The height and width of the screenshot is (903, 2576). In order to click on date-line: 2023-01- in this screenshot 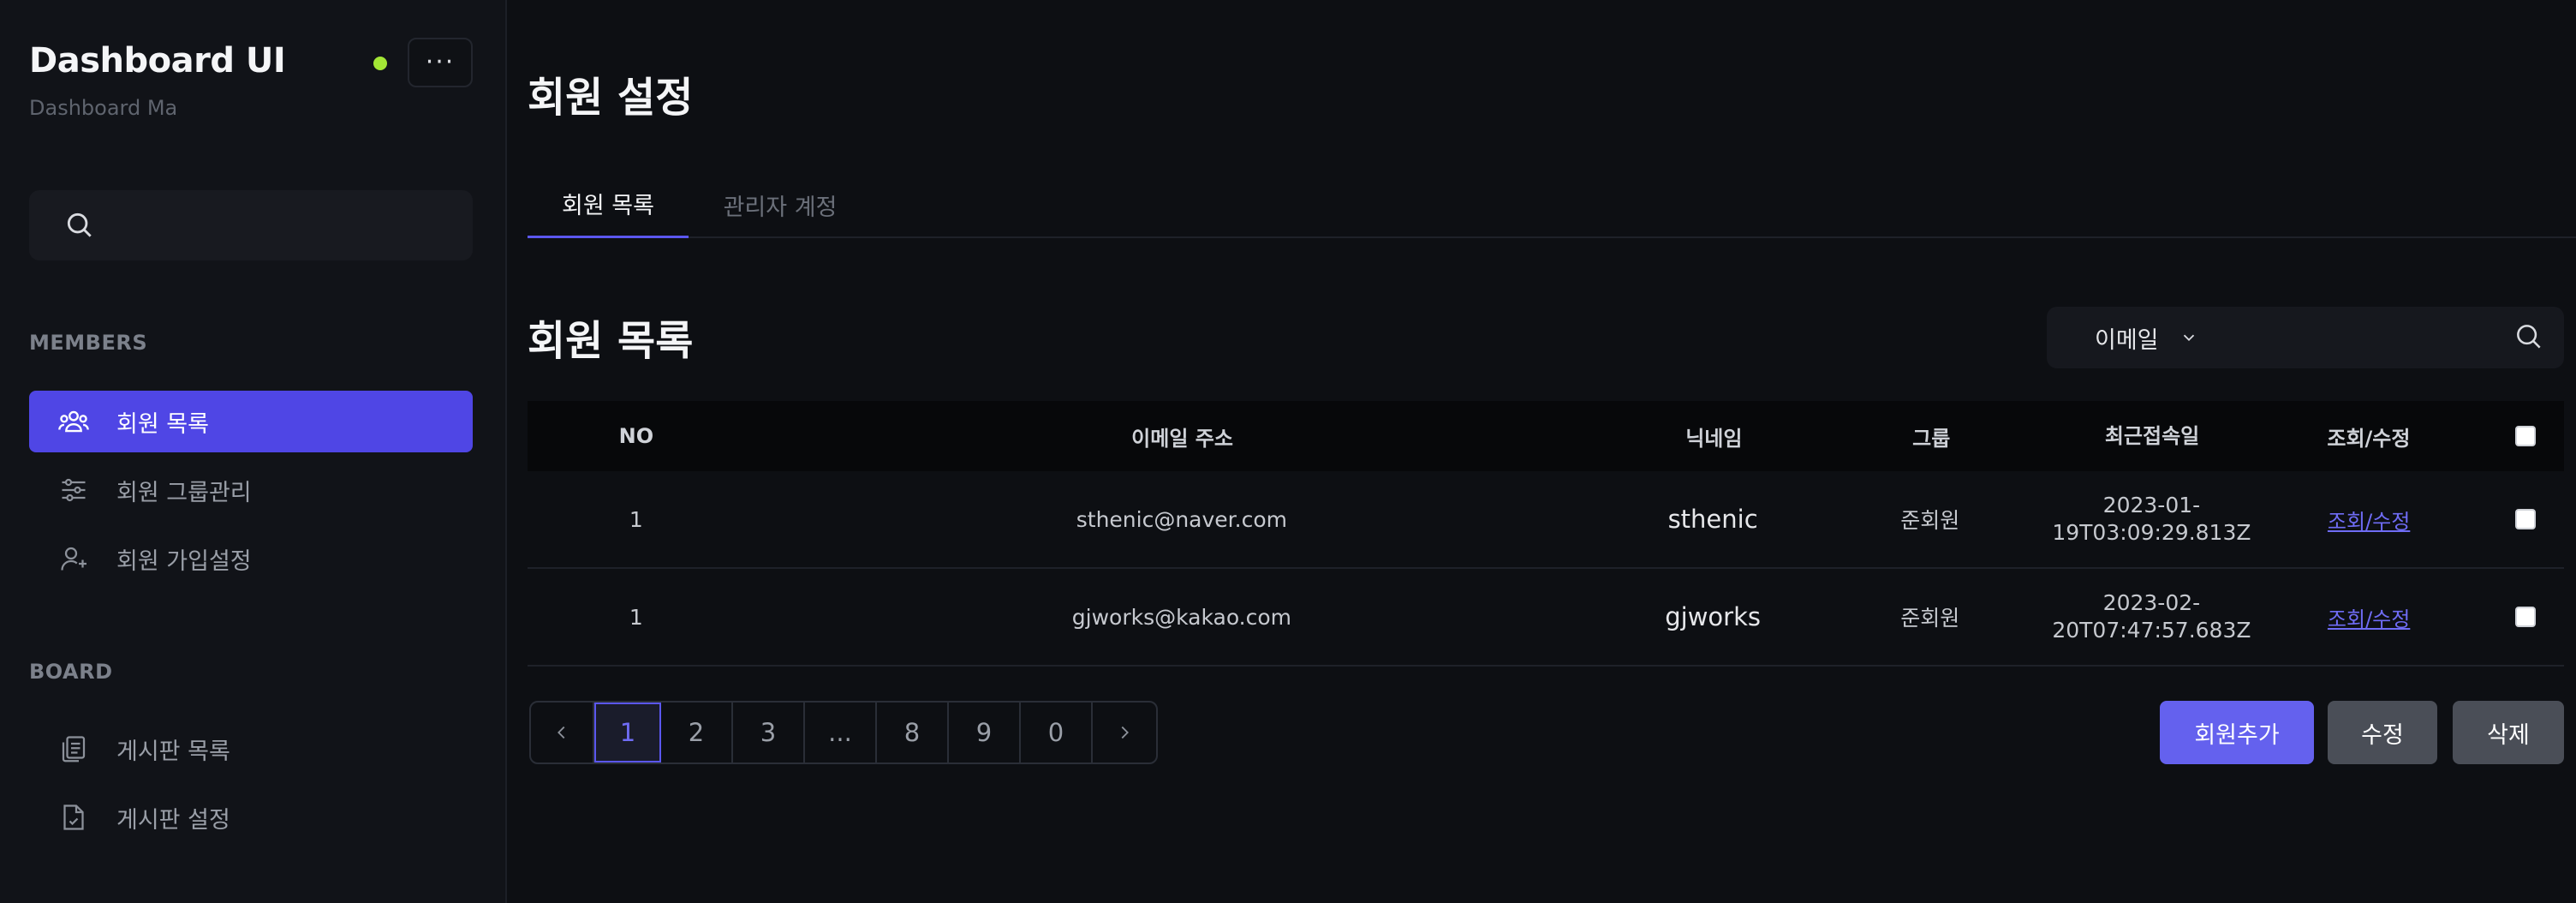, I will do `click(2151, 505)`.